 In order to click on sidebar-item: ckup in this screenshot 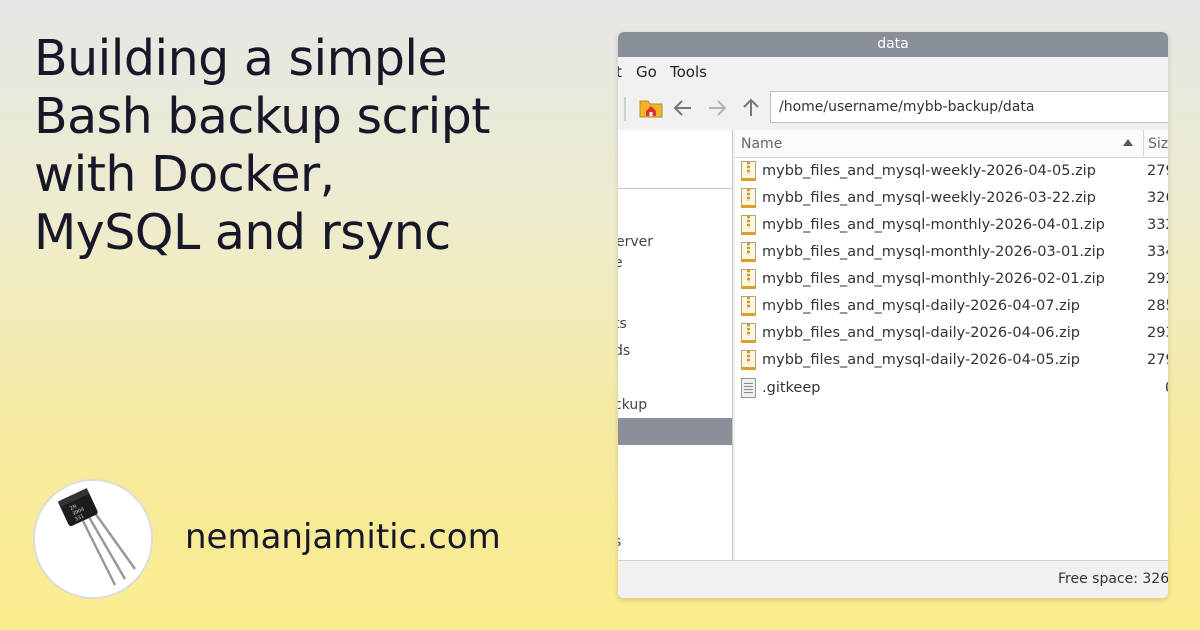, I will do `click(632, 405)`.